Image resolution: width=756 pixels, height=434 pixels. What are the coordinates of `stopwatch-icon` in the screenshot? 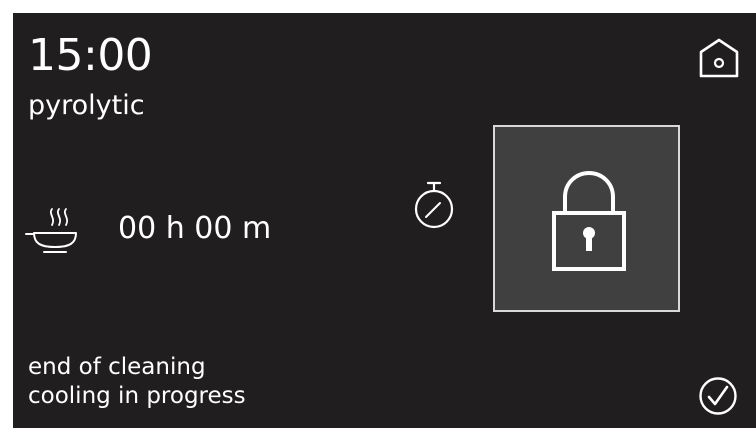 It's located at (434, 206).